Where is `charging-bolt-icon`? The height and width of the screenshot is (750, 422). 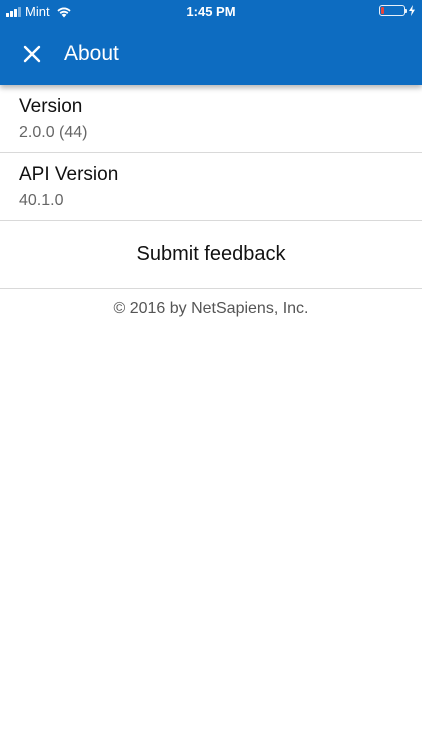 charging-bolt-icon is located at coordinates (412, 10).